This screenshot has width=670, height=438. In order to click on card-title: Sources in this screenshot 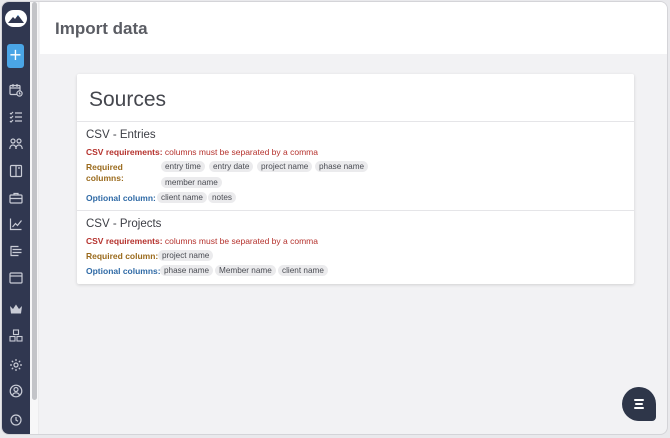, I will do `click(128, 99)`.